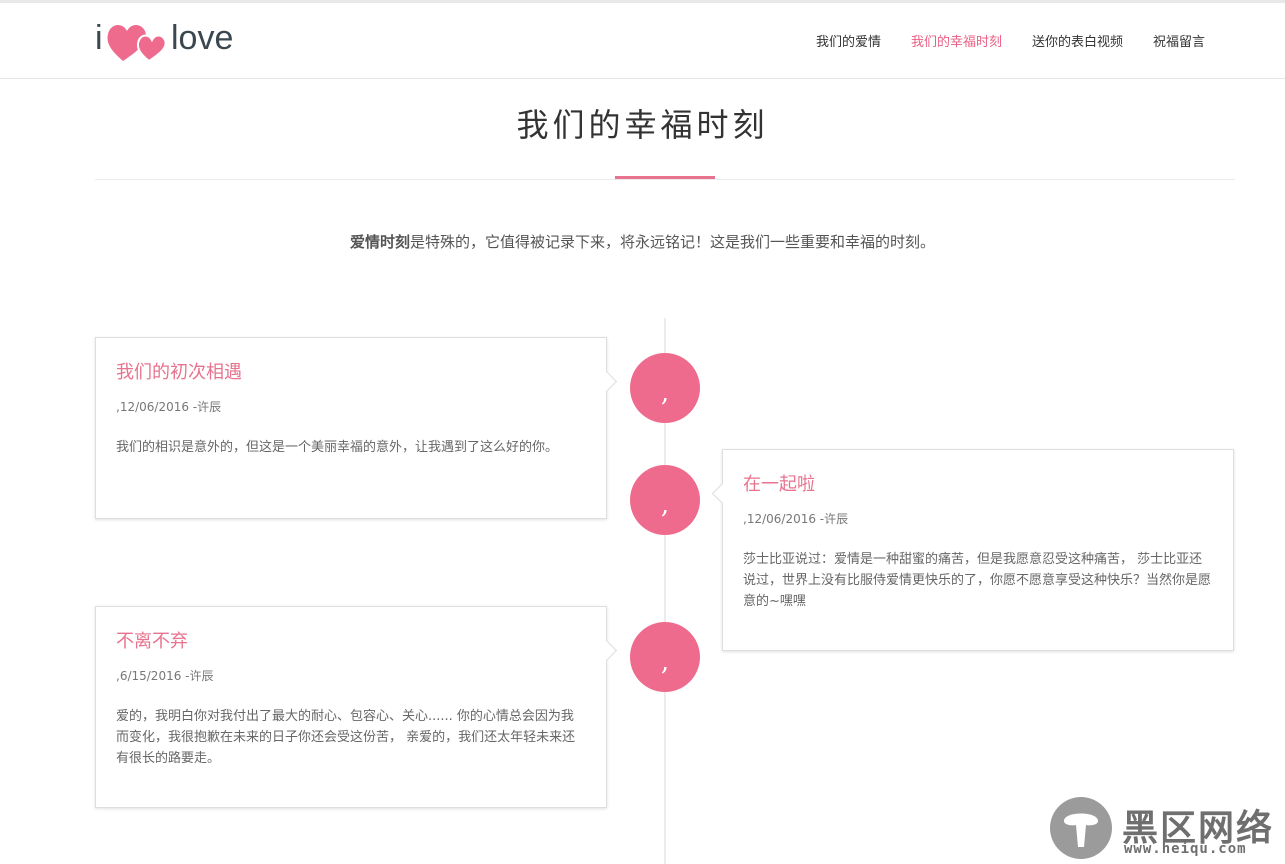 Image resolution: width=1285 pixels, height=864 pixels. I want to click on card-title: 在一起啦, so click(779, 484).